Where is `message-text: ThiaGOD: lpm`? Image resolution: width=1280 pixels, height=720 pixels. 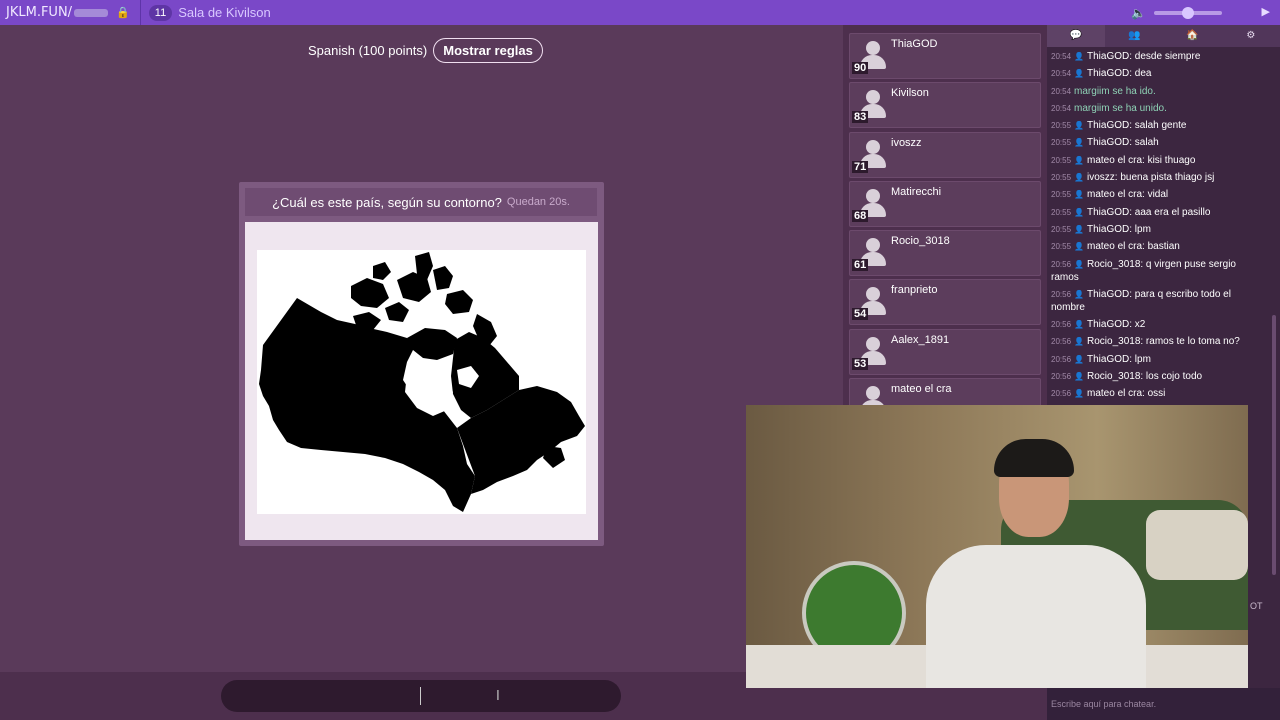
message-text: ThiaGOD: lpm is located at coordinates (1119, 359).